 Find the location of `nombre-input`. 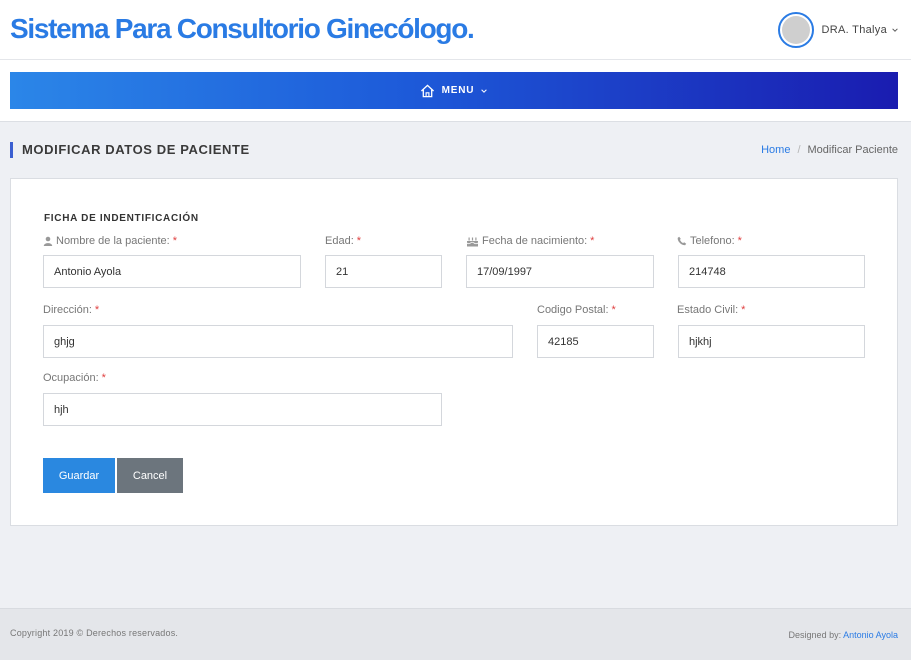

nombre-input is located at coordinates (172, 271).